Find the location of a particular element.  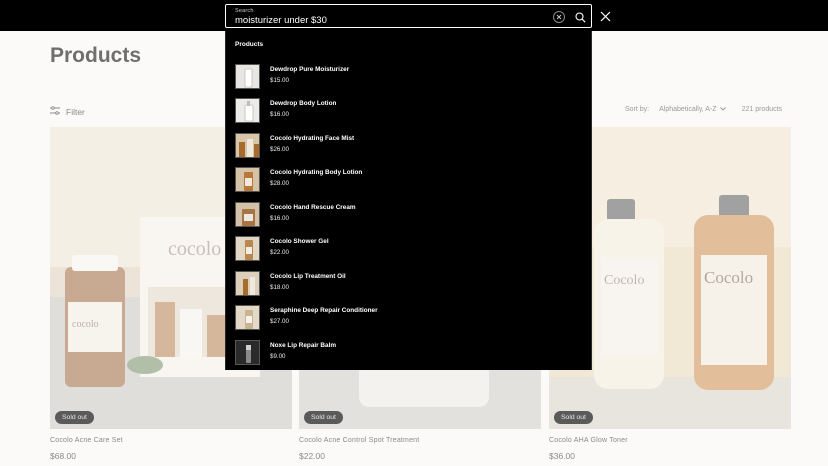

search-input is located at coordinates (385, 20).